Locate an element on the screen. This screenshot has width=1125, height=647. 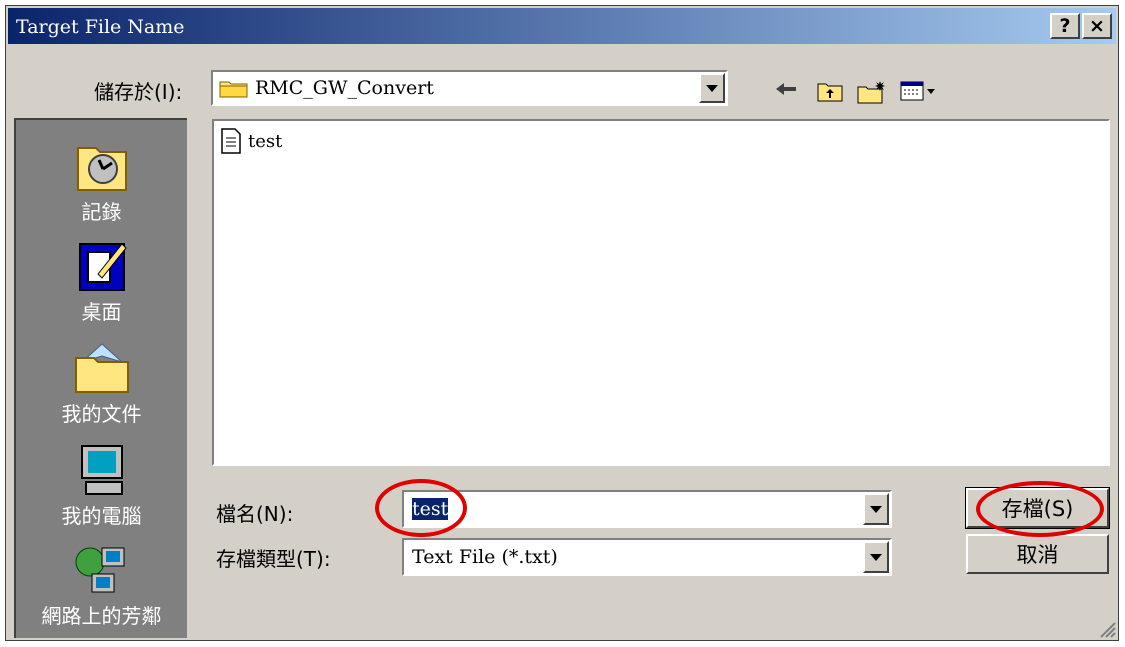
text-file-icon is located at coordinates (231, 141).